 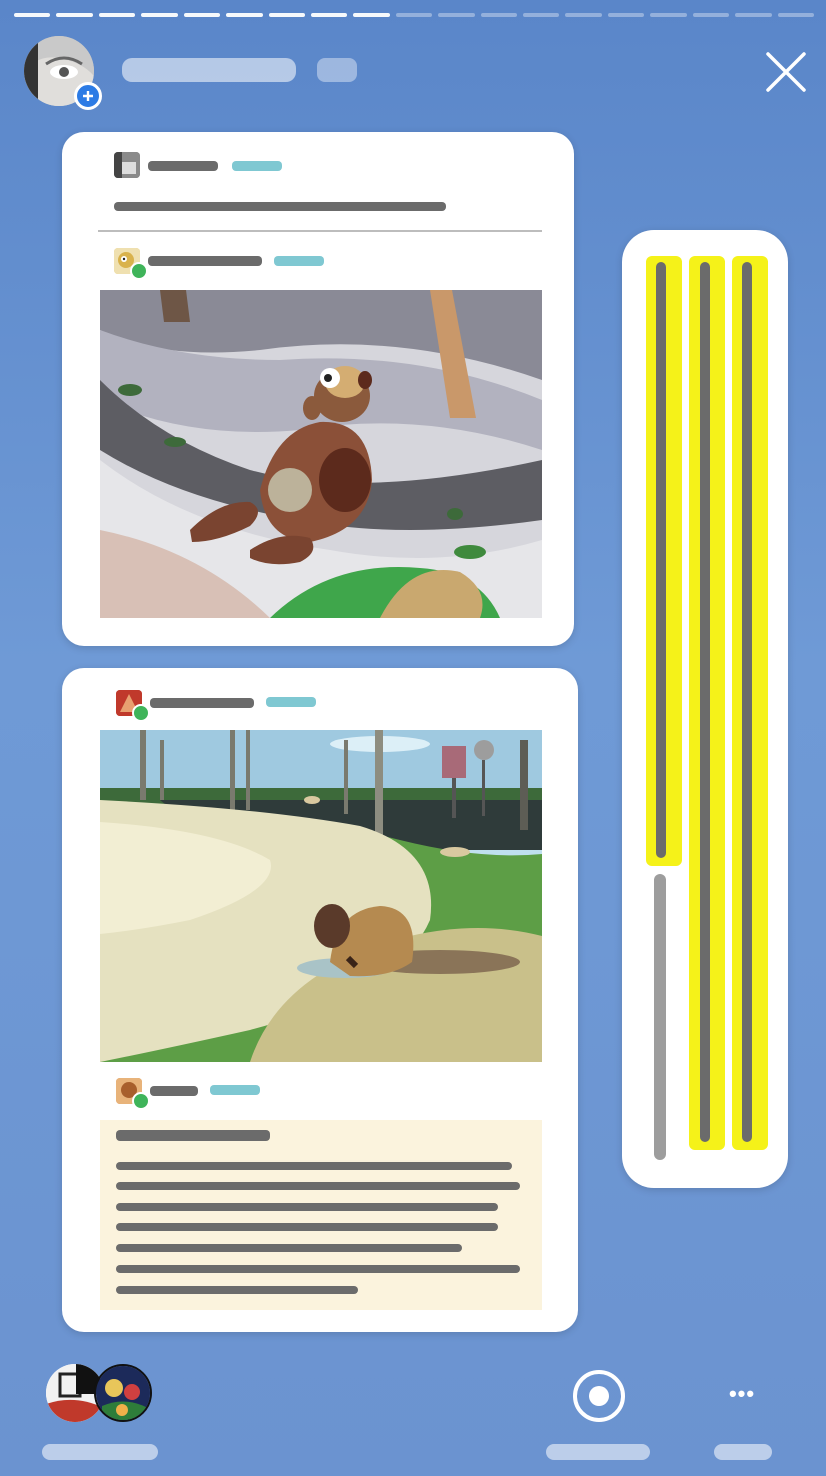 I want to click on park-illustration-image, so click(x=321, y=896).